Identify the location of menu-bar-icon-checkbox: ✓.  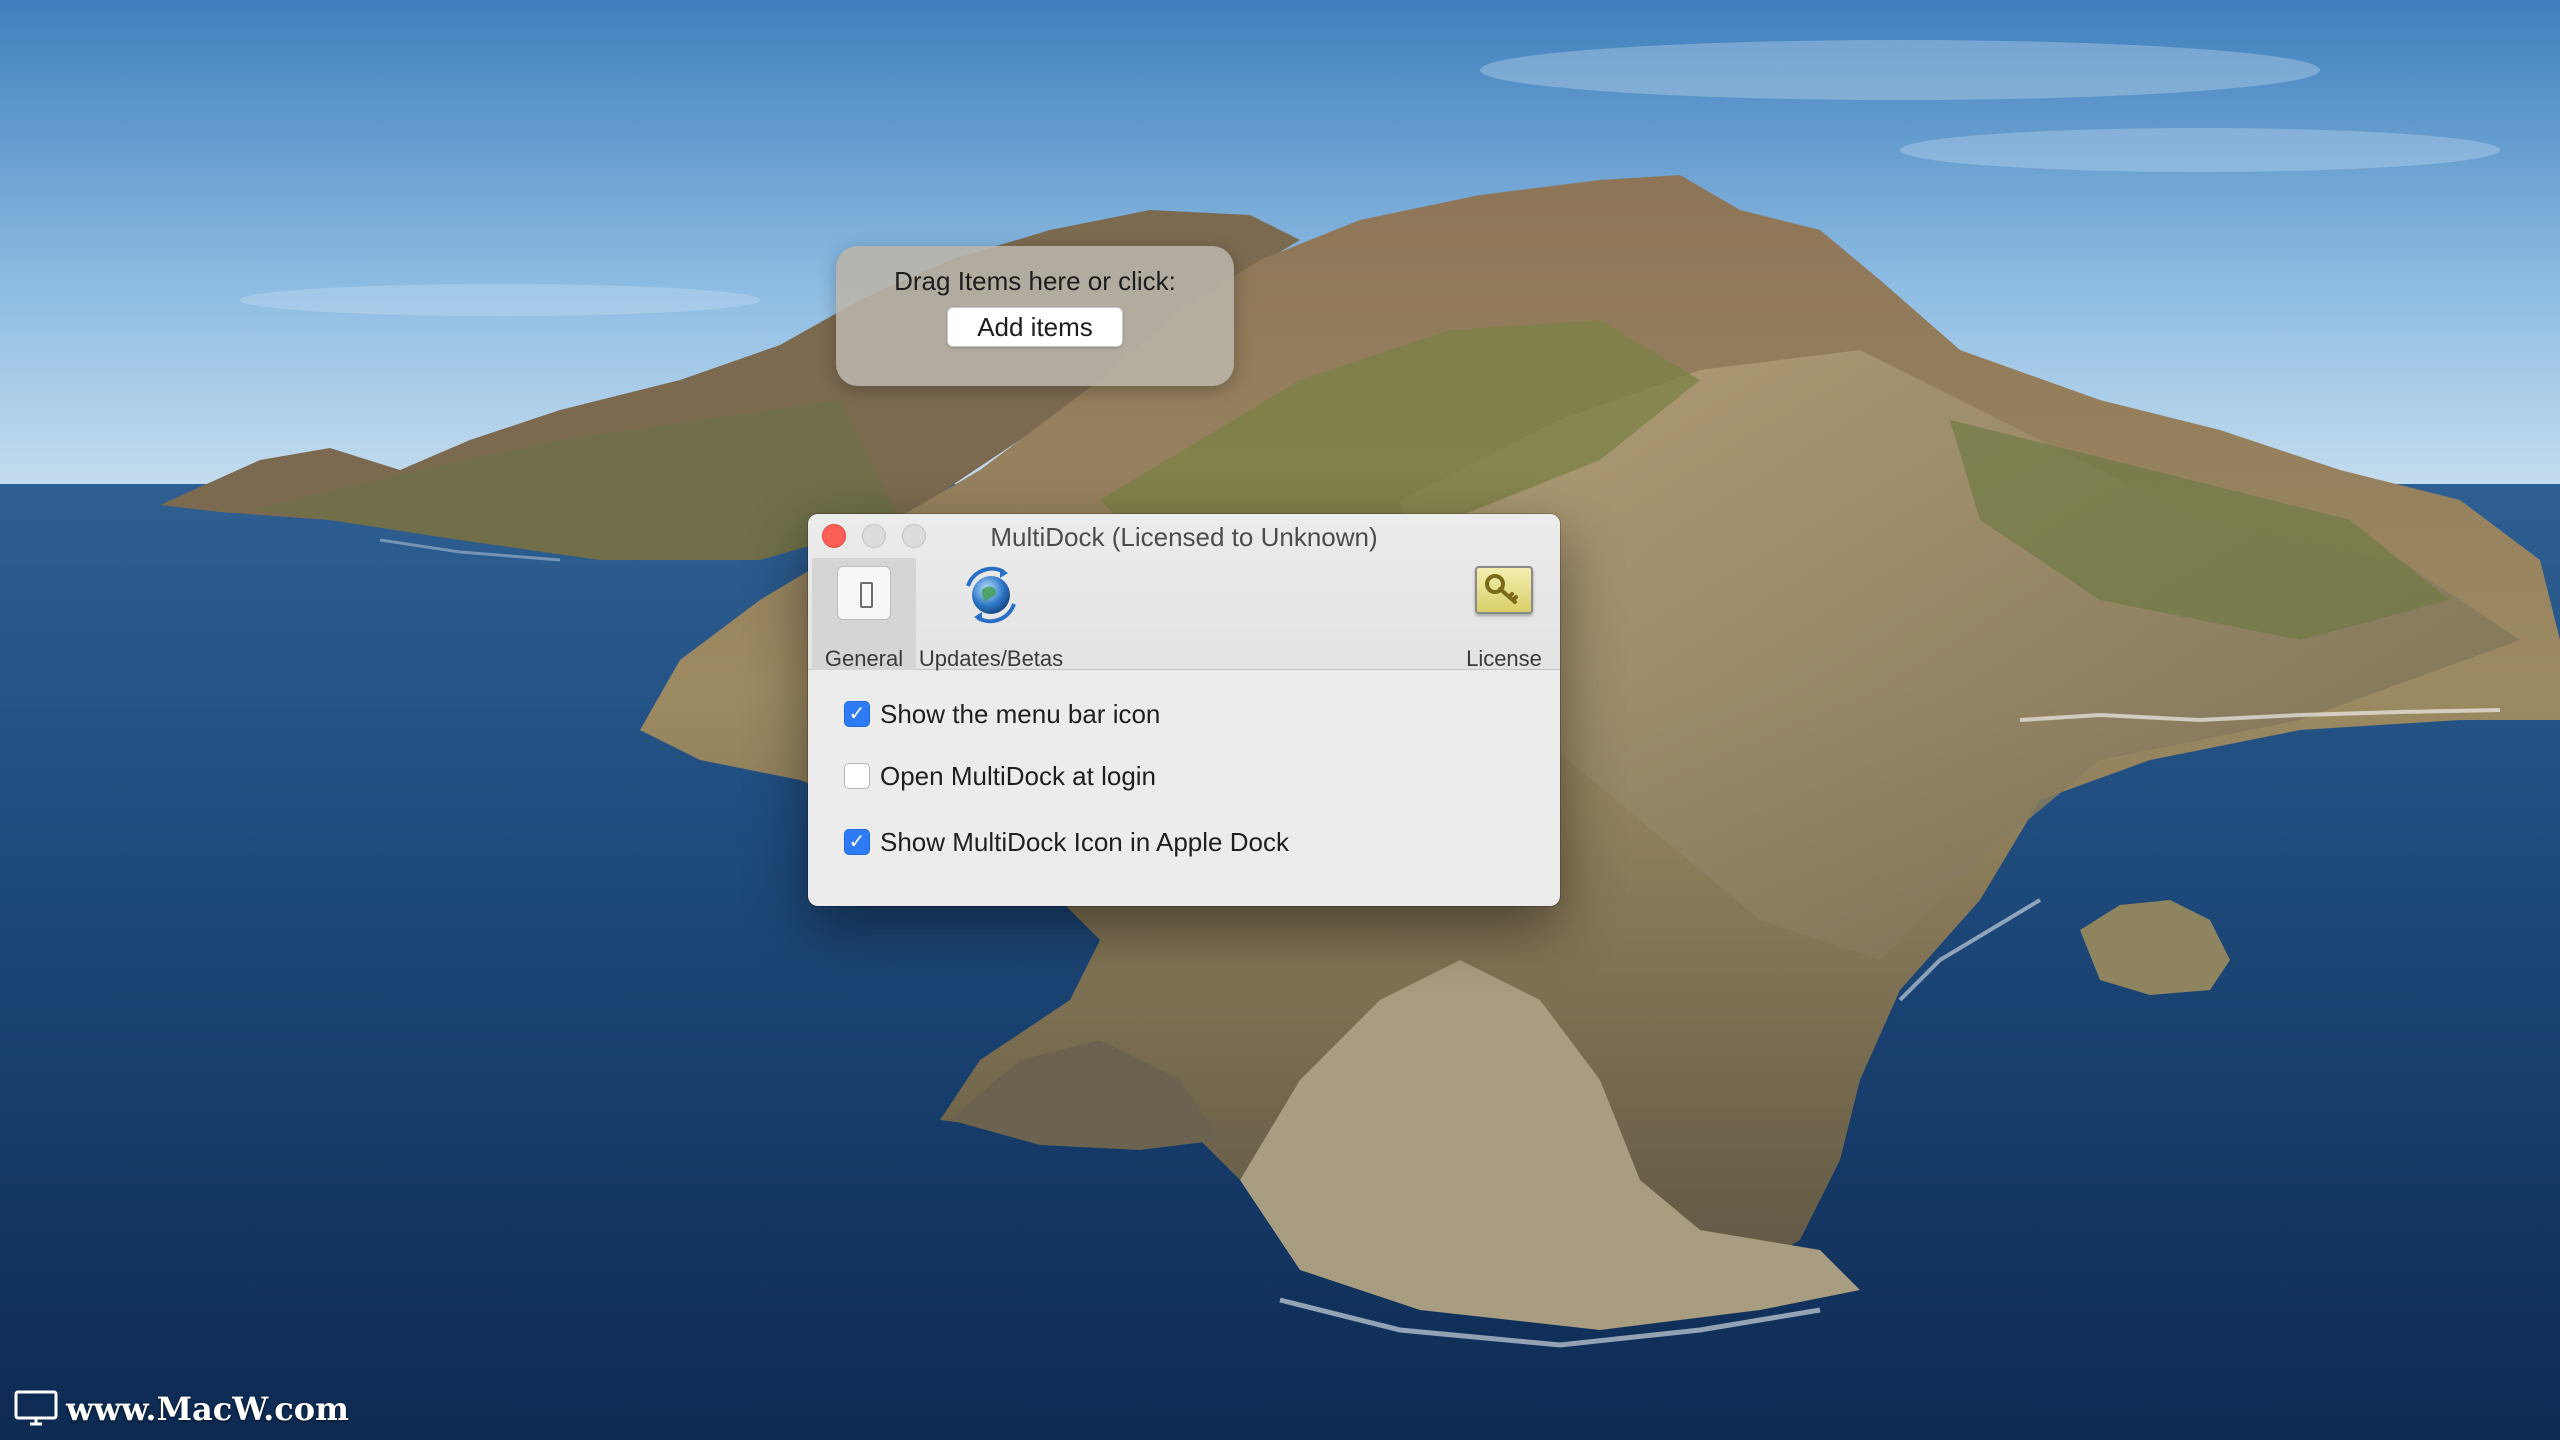
(857, 714).